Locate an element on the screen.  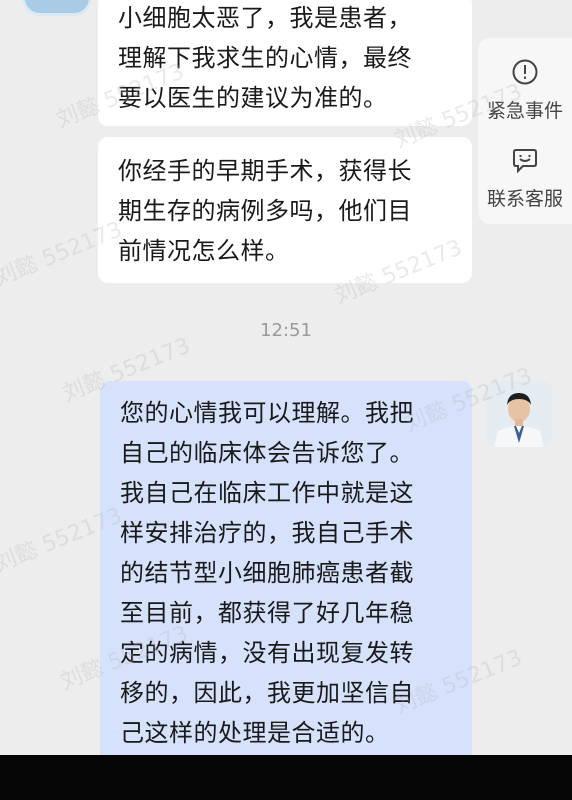
message-bubble-patient-1: 小细胞太恶了，我是患者， 理解下我求生的心情，最终 要以医生的建议为准的。 is located at coordinates (285, 63).